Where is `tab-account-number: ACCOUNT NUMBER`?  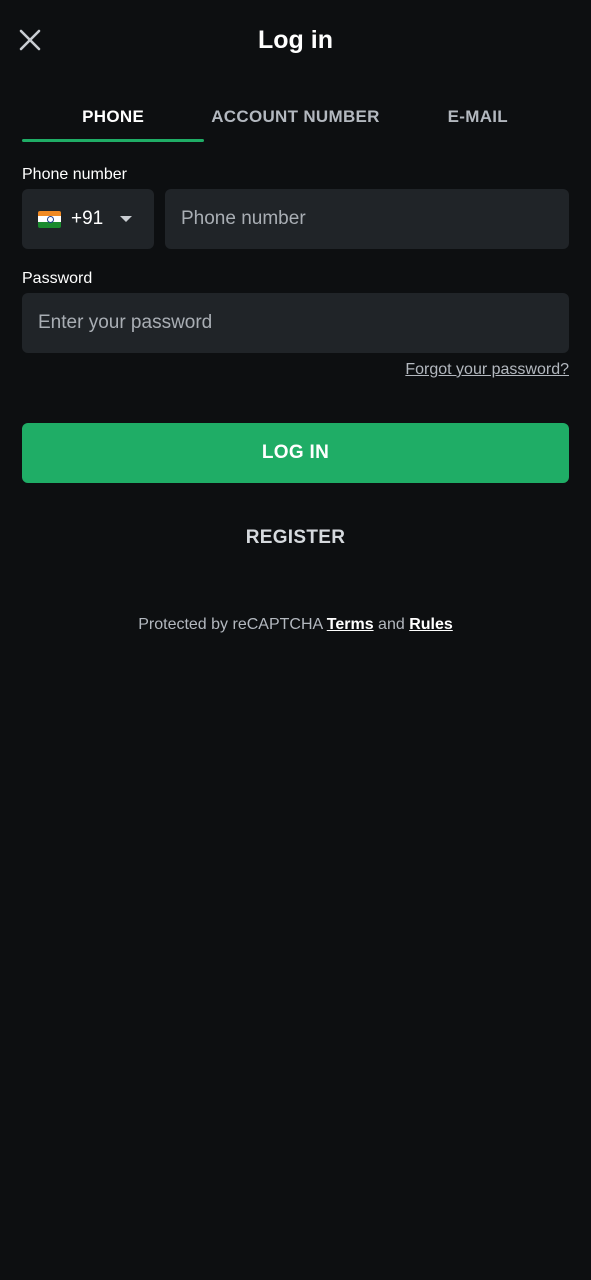 tab-account-number: ACCOUNT NUMBER is located at coordinates (295, 117).